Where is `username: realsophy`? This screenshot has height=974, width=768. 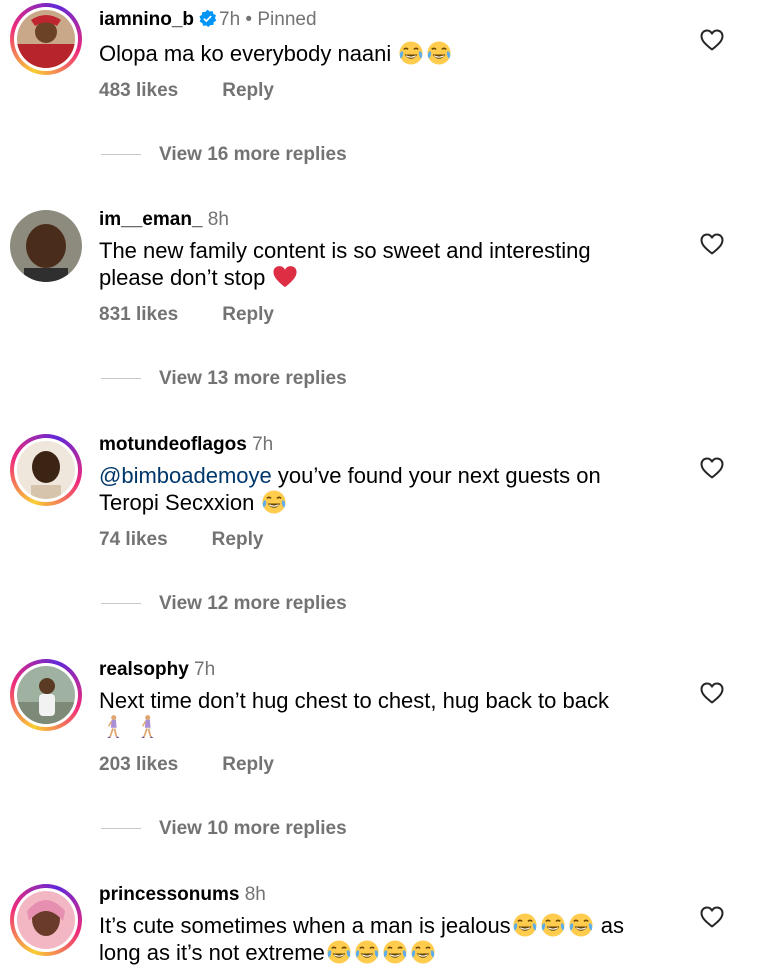 username: realsophy is located at coordinates (144, 669).